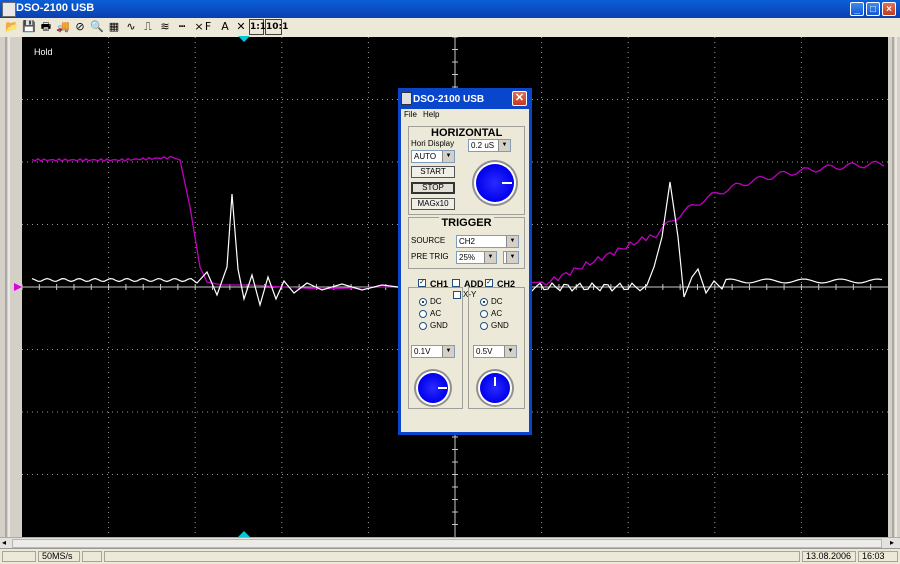 Image resolution: width=900 pixels, height=564 pixels. I want to click on ch1-ac-label: AC, so click(436, 313).